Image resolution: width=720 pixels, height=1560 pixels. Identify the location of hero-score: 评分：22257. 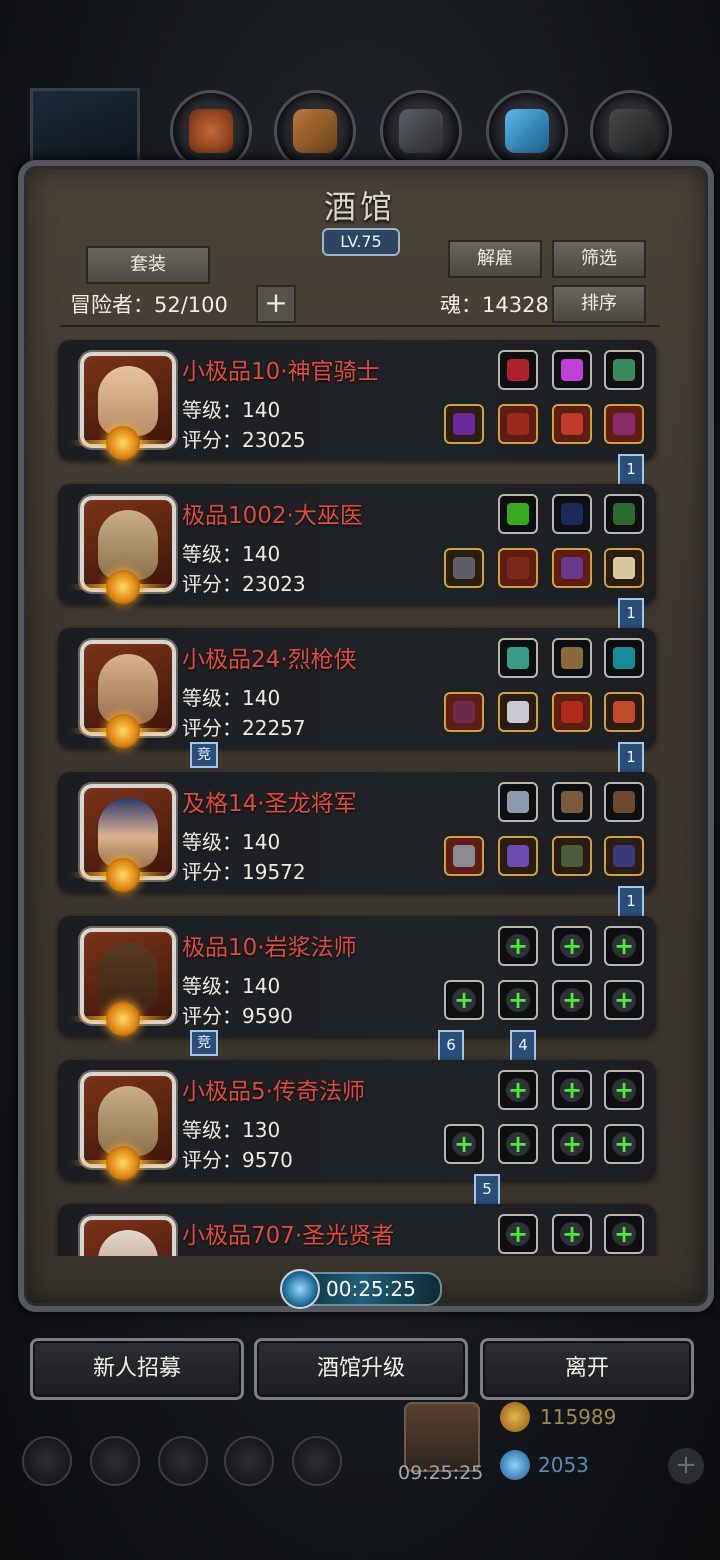
(244, 728).